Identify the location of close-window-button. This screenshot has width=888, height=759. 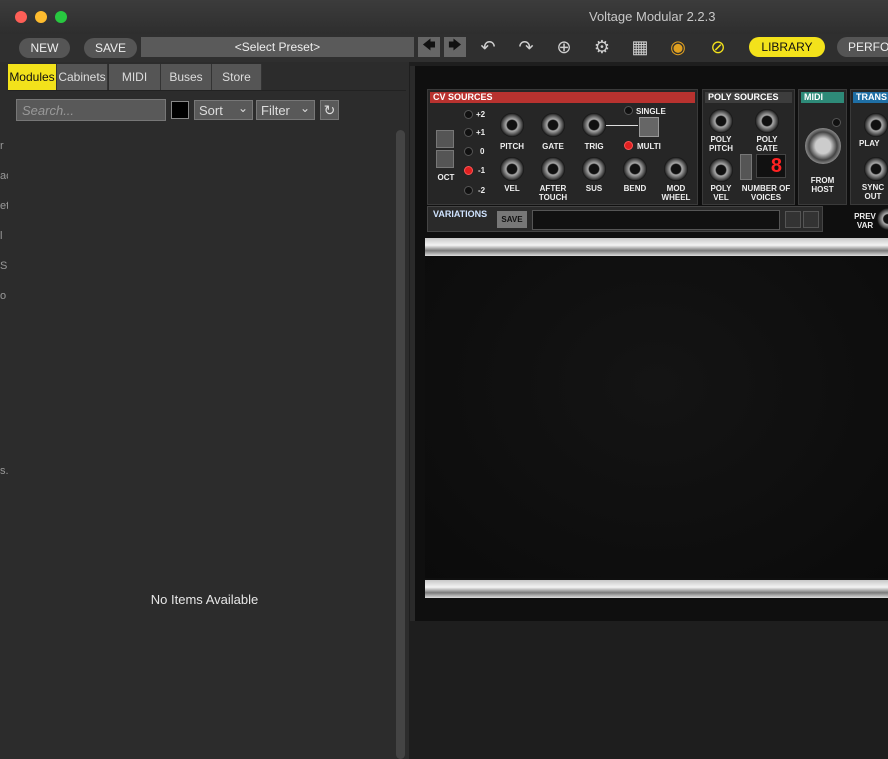
(21, 17).